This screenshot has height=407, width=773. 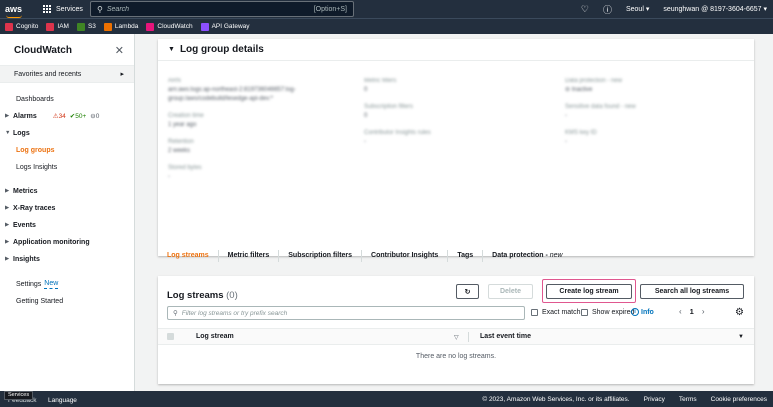 What do you see at coordinates (703, 311) in the screenshot?
I see `next-page-icon: ›` at bounding box center [703, 311].